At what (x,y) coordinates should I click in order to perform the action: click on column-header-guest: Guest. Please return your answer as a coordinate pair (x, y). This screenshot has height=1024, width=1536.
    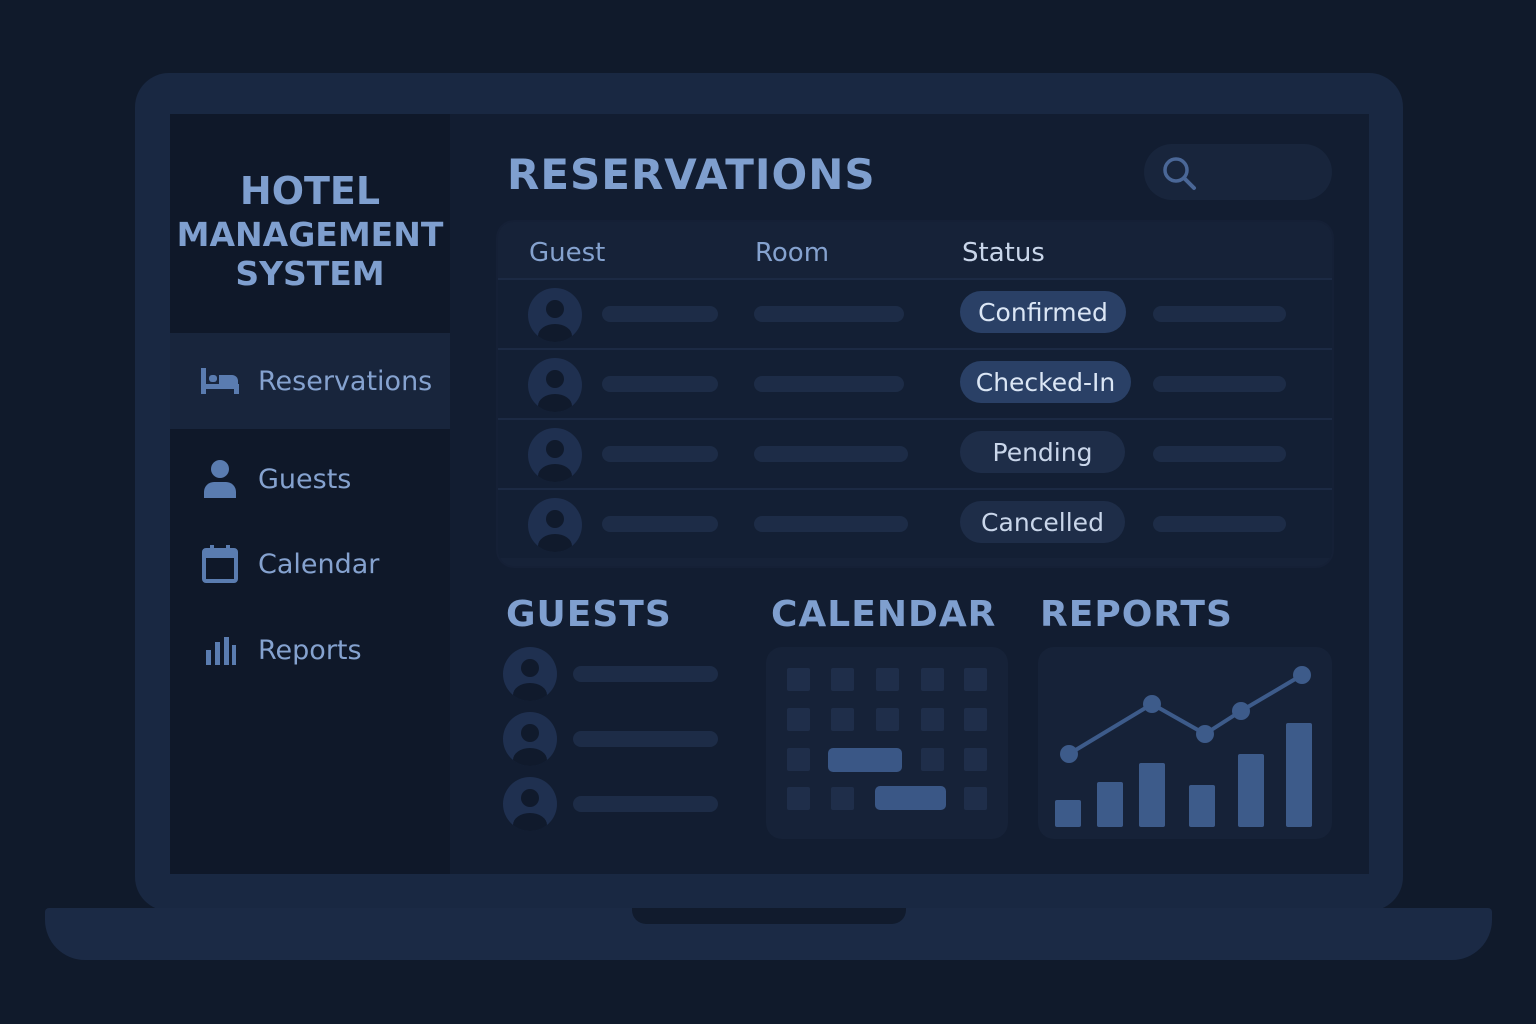
    Looking at the image, I should click on (567, 253).